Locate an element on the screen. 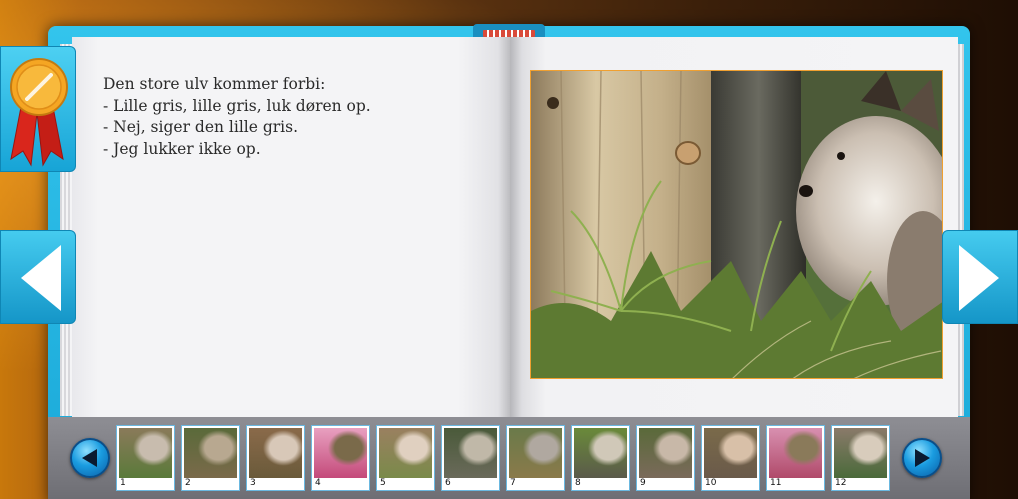  thumbnail-7: 7 is located at coordinates (535, 458).